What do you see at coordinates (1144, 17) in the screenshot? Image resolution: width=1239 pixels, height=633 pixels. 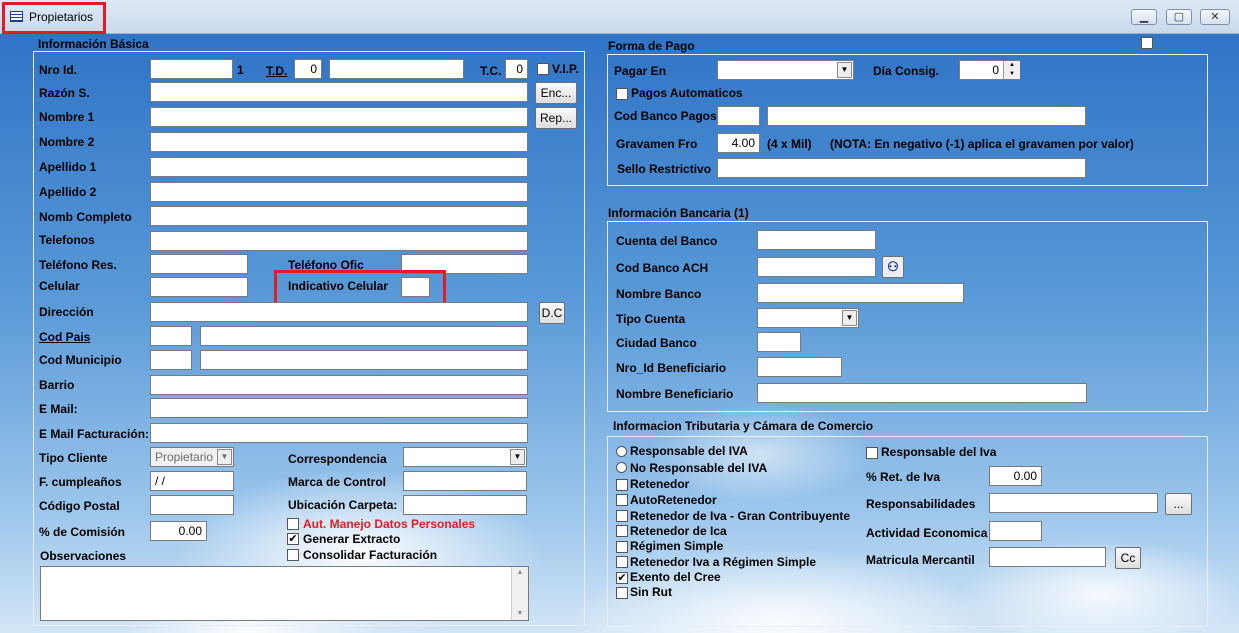 I see `minimize-button: ▁` at bounding box center [1144, 17].